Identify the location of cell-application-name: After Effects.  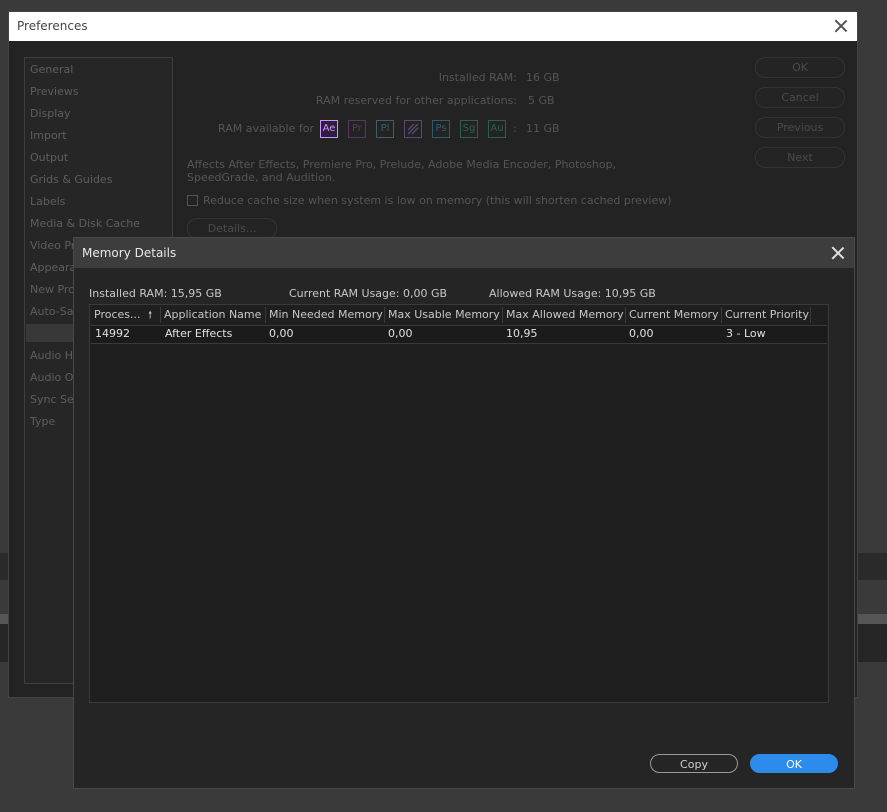
(199, 333).